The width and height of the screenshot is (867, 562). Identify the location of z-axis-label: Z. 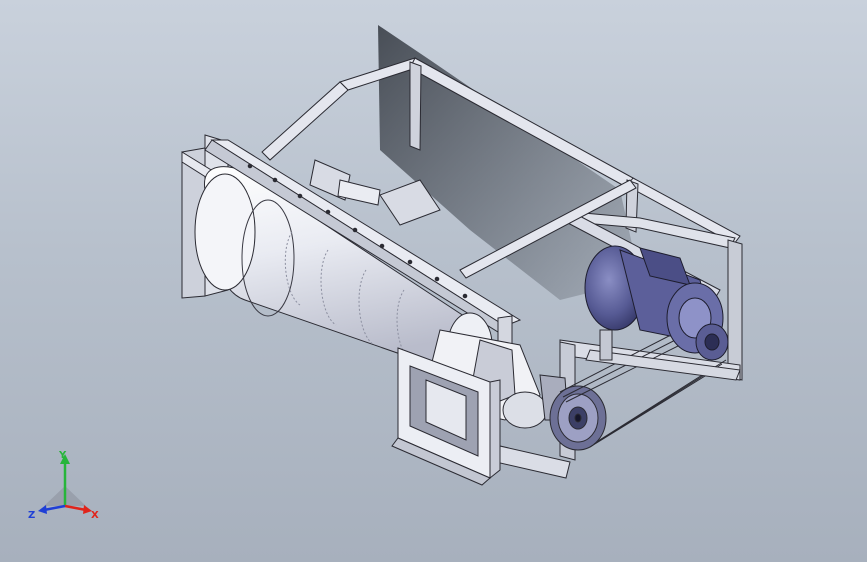
(31, 515).